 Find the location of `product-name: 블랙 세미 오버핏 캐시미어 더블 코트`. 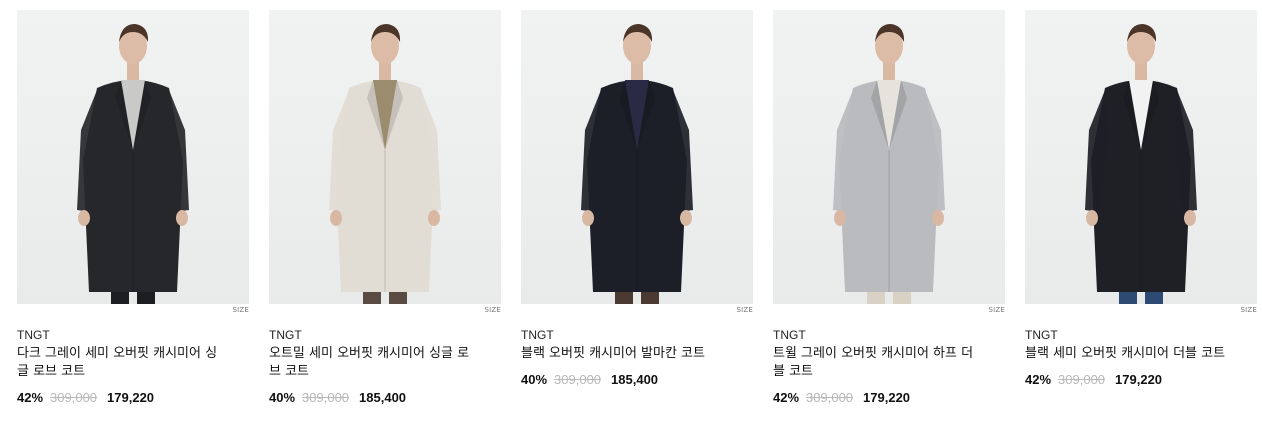

product-name: 블랙 세미 오버핏 캐시미어 더블 코트 is located at coordinates (1130, 354).